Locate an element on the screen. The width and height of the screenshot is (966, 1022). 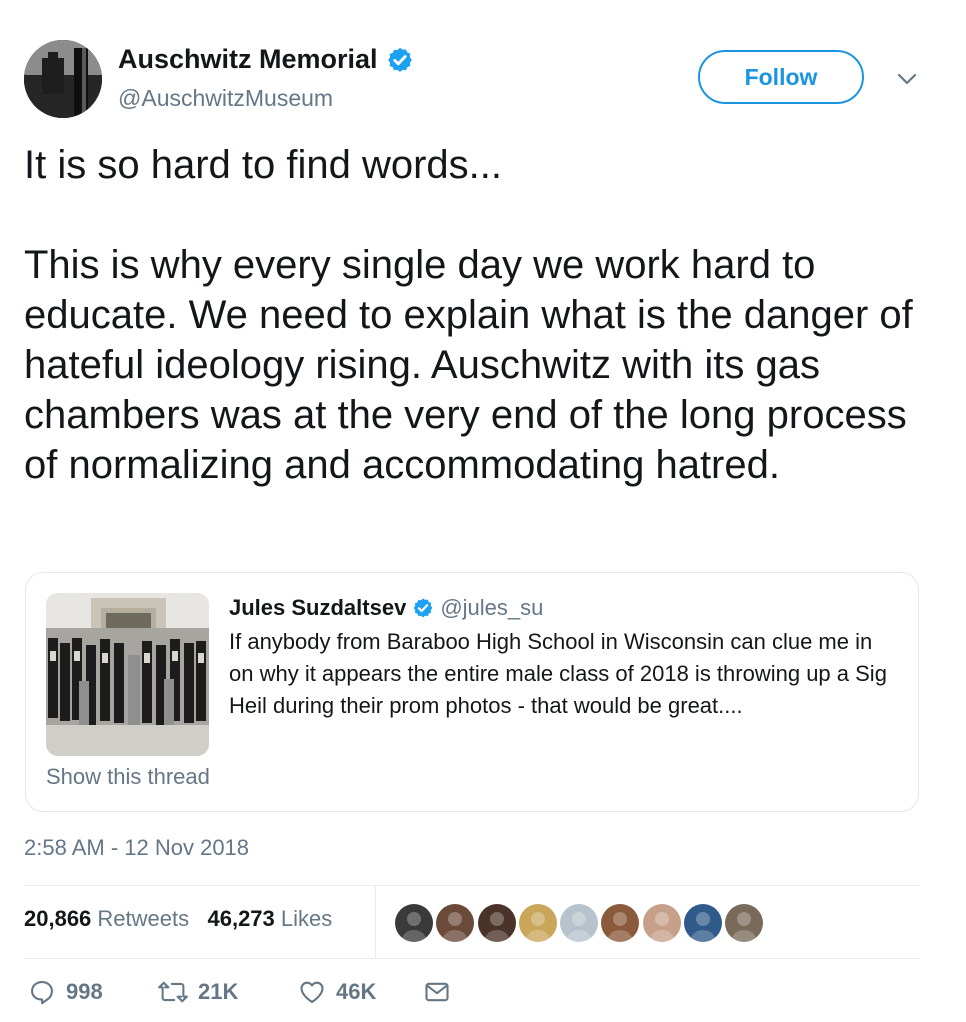
retweet-action-count: 21K is located at coordinates (218, 991).